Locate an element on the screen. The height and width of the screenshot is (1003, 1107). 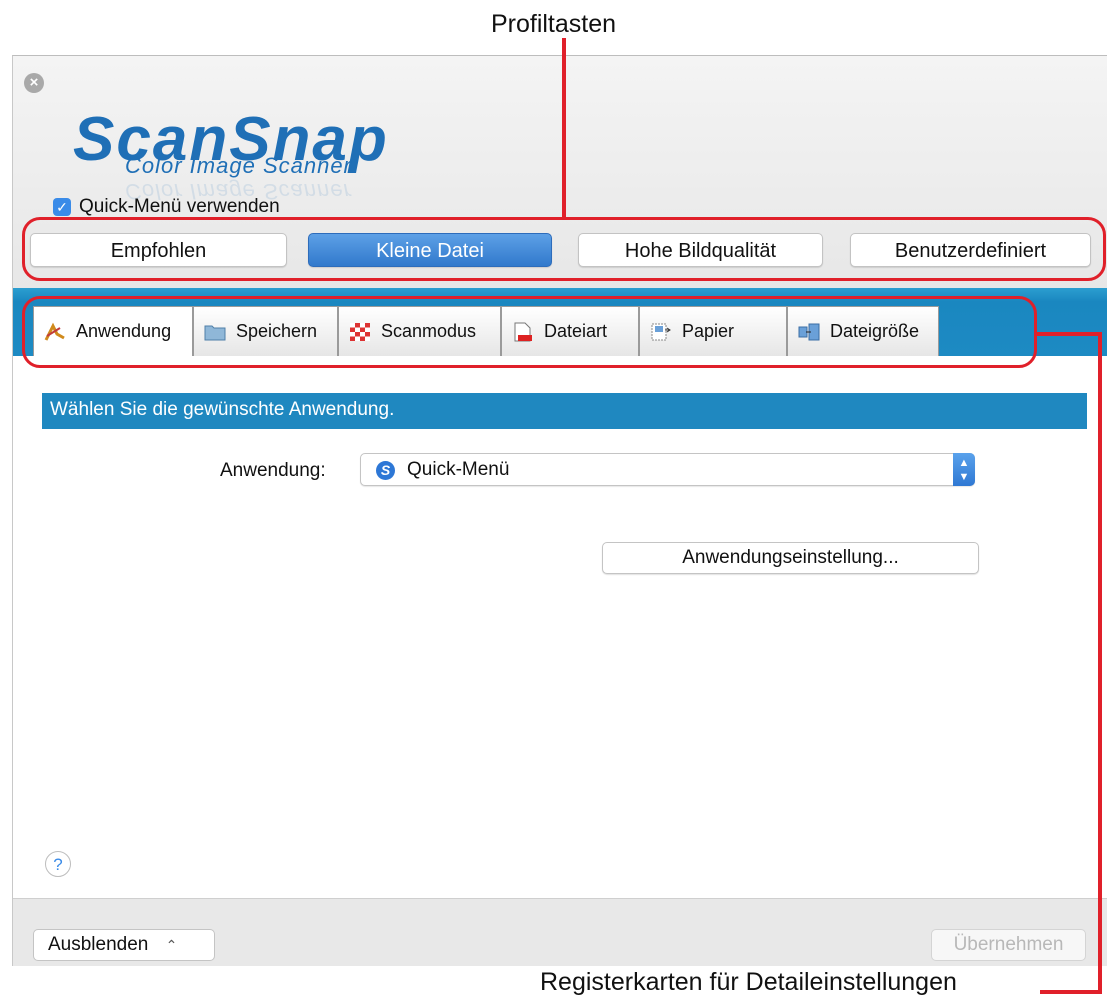
callout-line-tabs-h2 is located at coordinates (1071, 992).